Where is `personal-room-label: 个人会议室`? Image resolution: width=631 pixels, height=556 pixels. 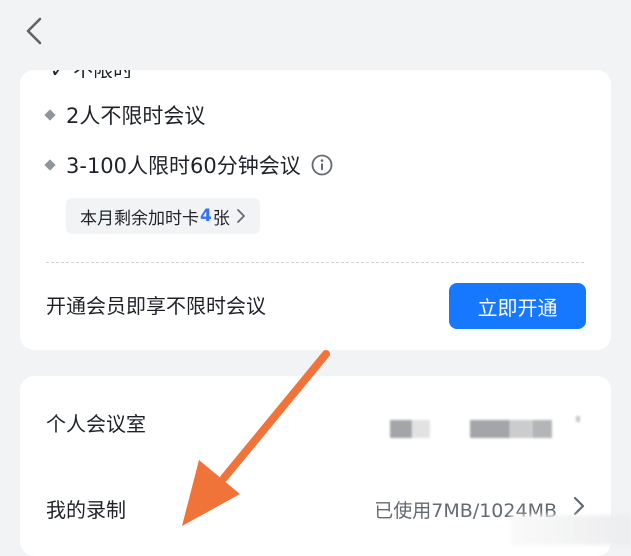 personal-room-label: 个人会议室 is located at coordinates (96, 422).